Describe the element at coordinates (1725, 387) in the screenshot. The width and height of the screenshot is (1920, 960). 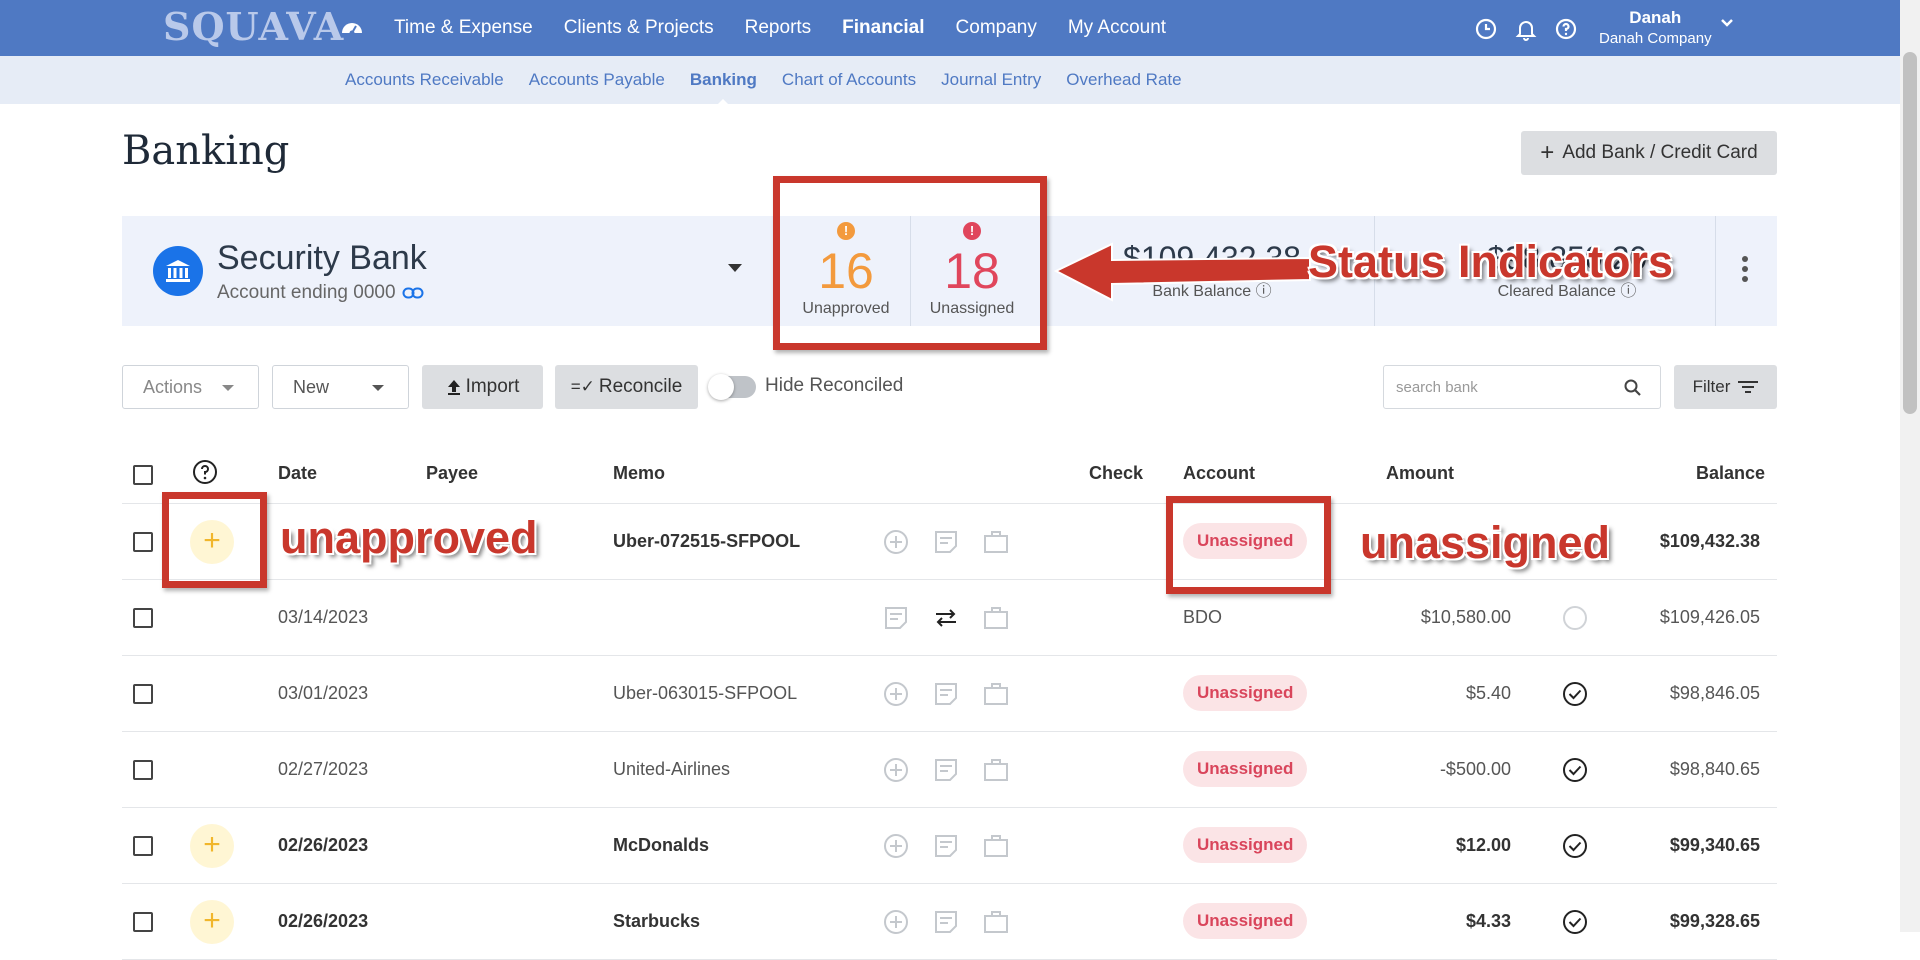
I see `filter-button: Filter` at that location.